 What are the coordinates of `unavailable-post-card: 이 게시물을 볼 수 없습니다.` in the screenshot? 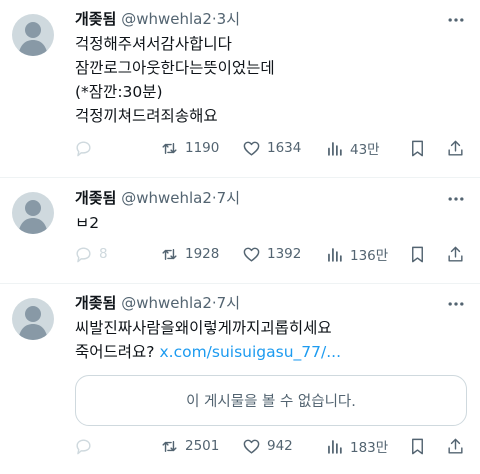 It's located at (271, 400).